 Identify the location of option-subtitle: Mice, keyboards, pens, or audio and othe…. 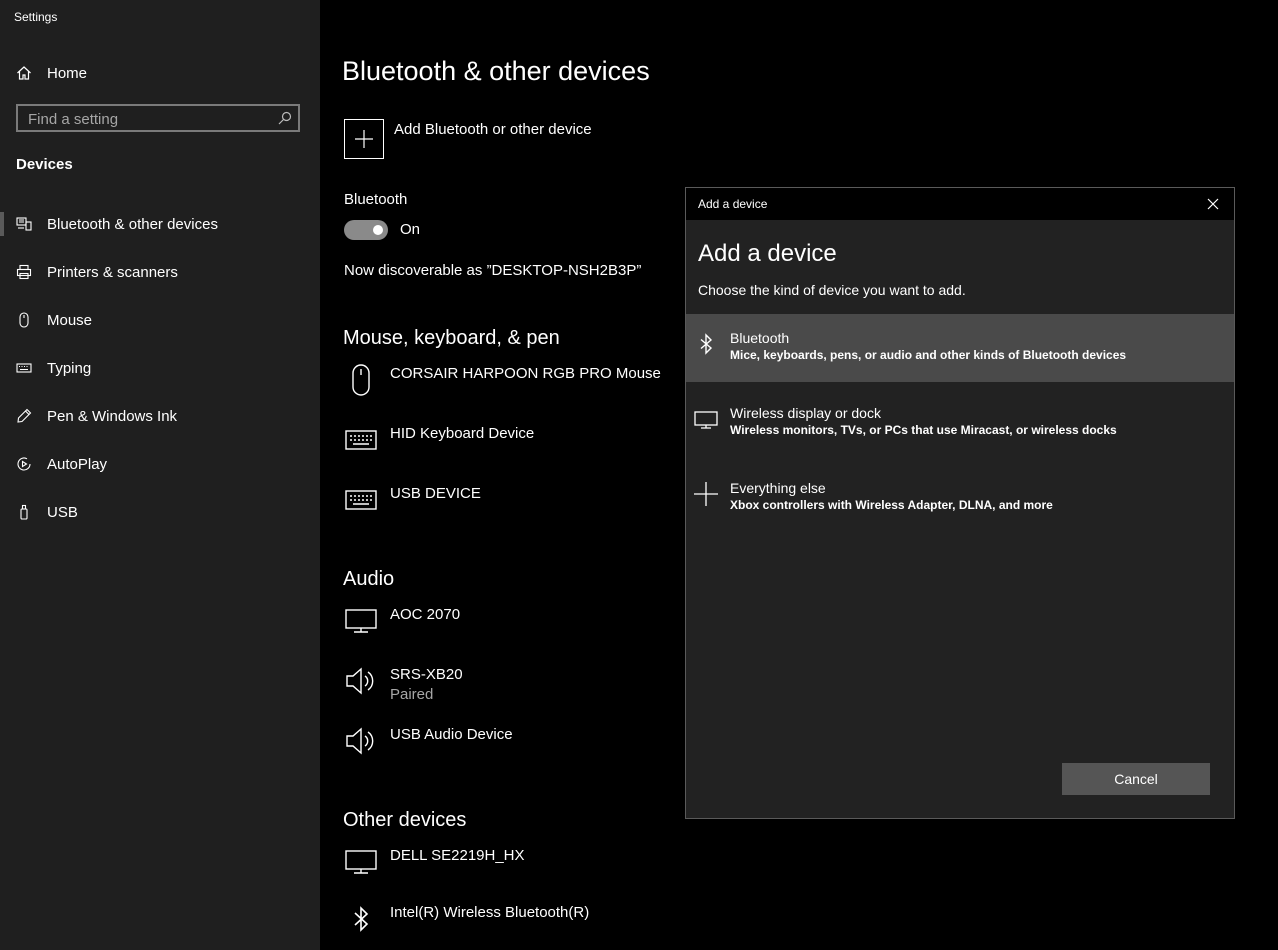
(928, 355).